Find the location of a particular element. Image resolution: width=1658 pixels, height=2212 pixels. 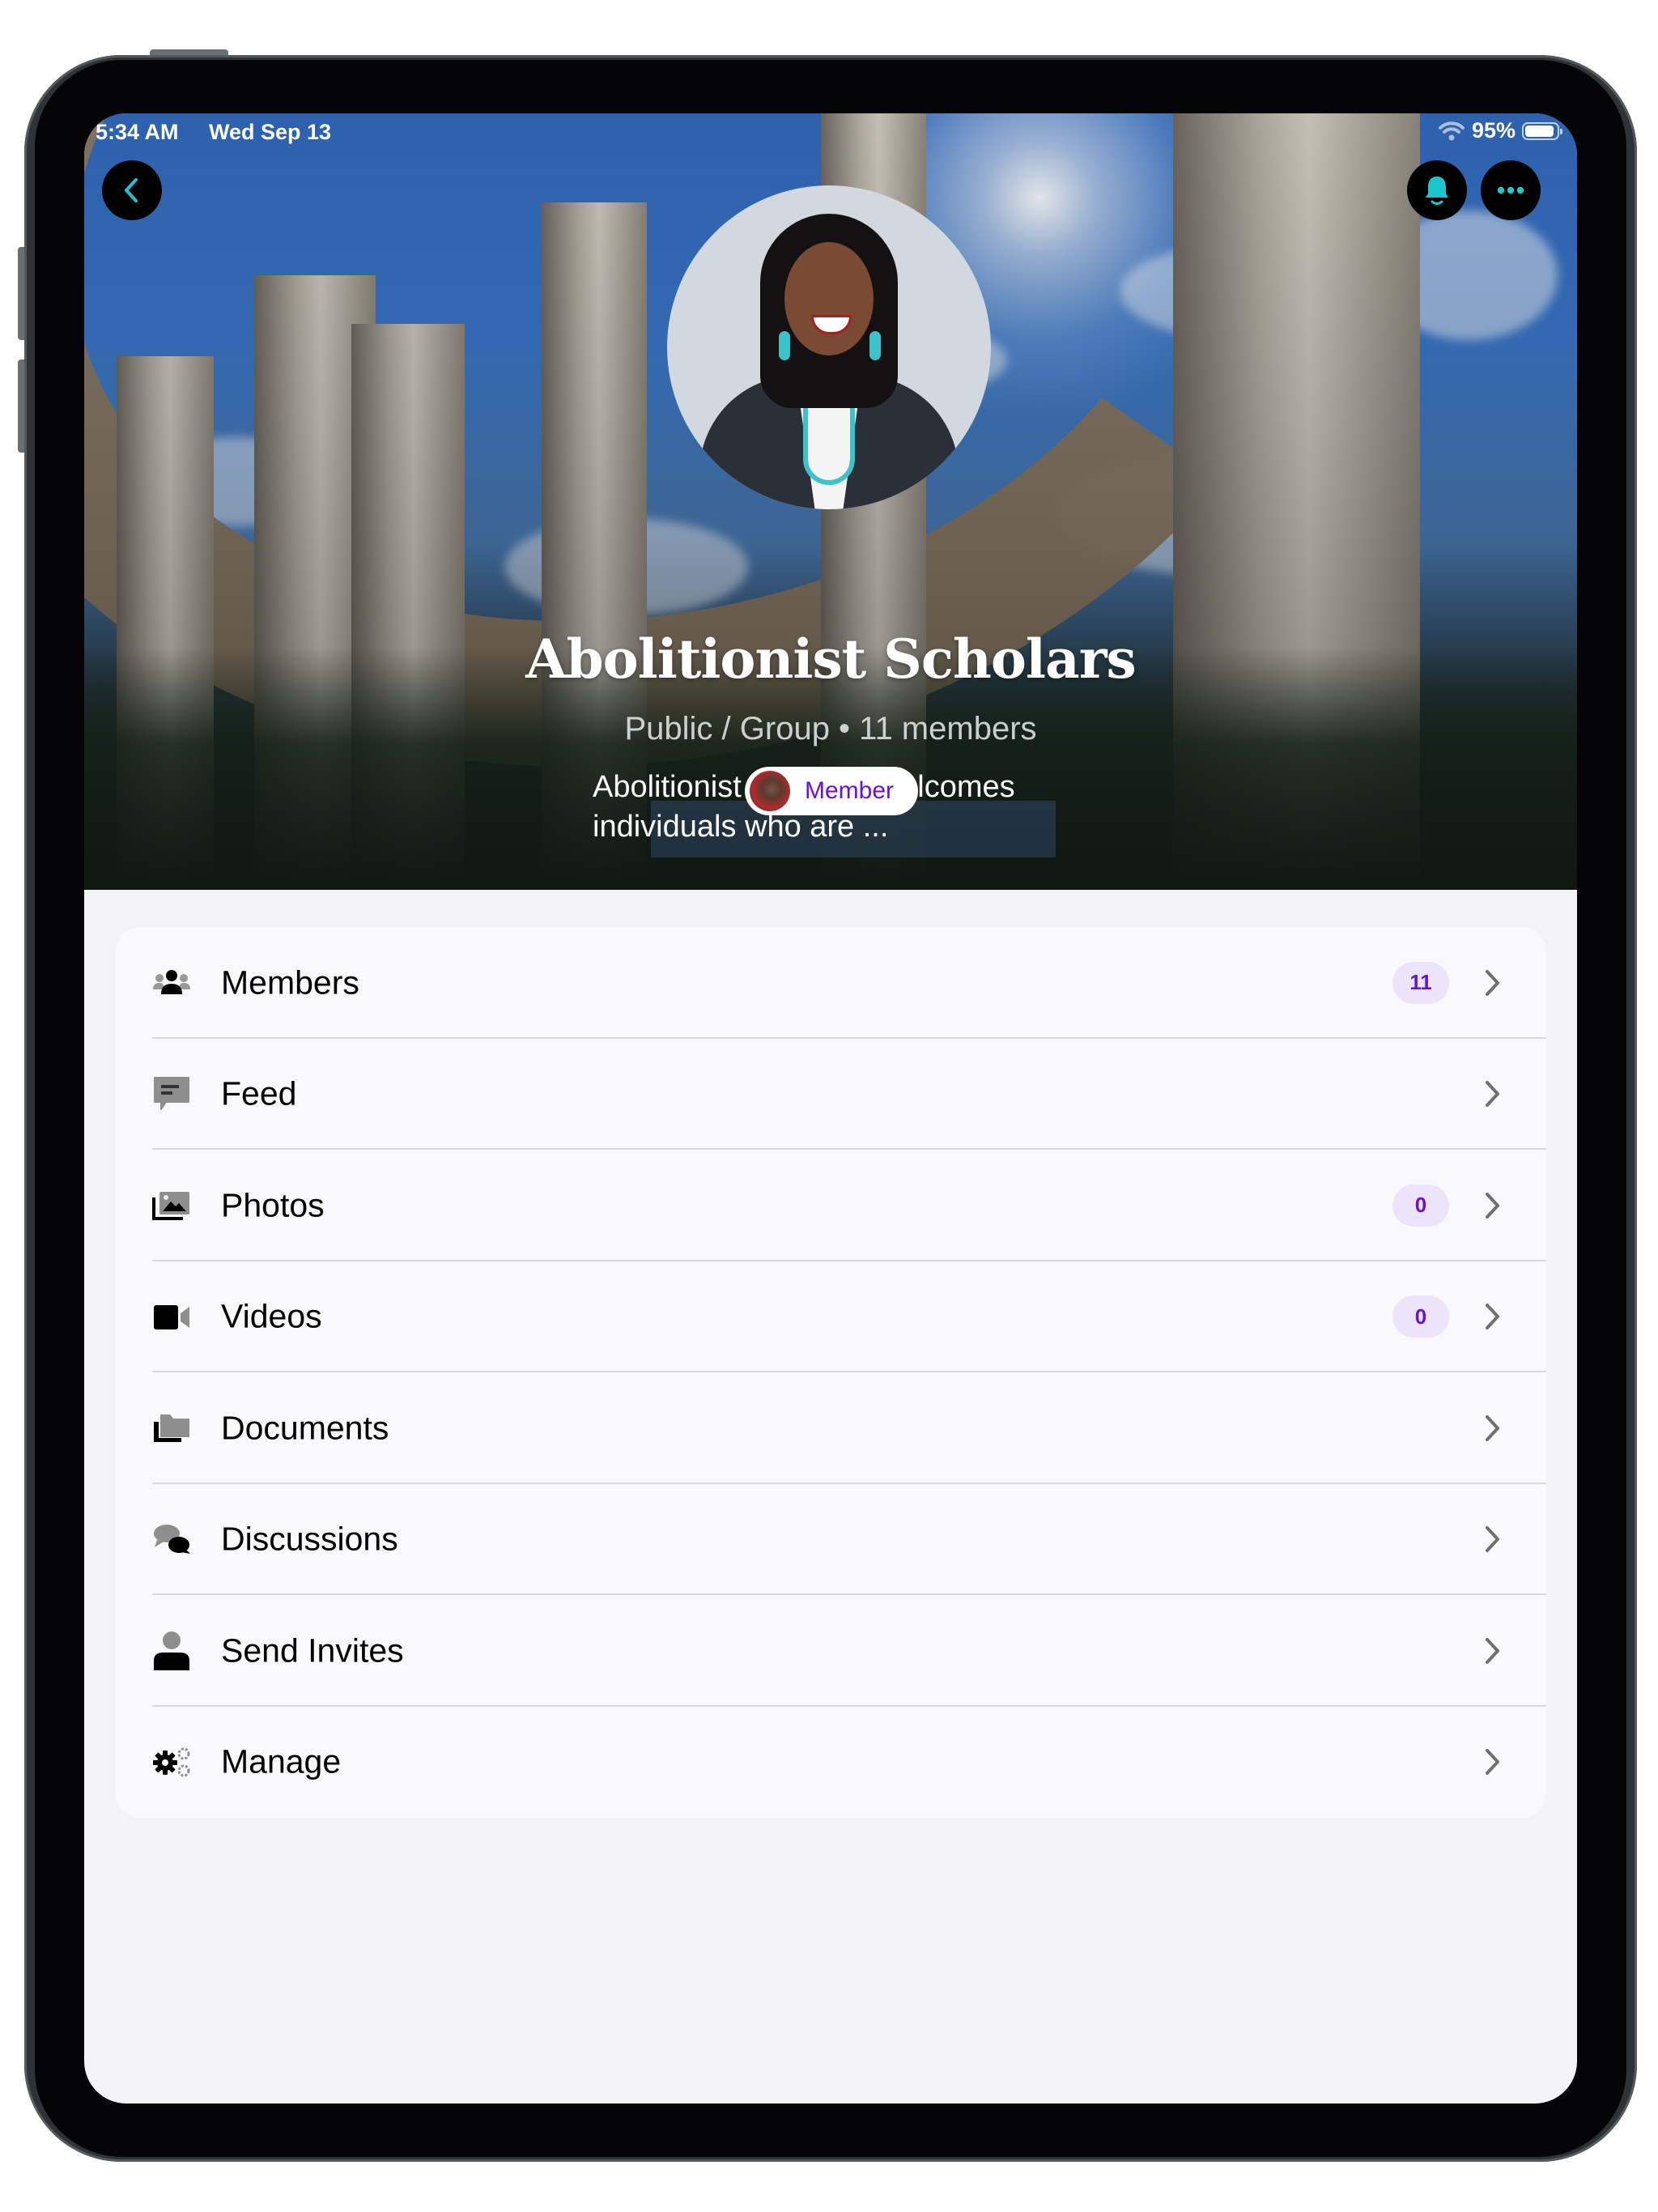

group-meta: Public / Group • 11 members is located at coordinates (830, 729).